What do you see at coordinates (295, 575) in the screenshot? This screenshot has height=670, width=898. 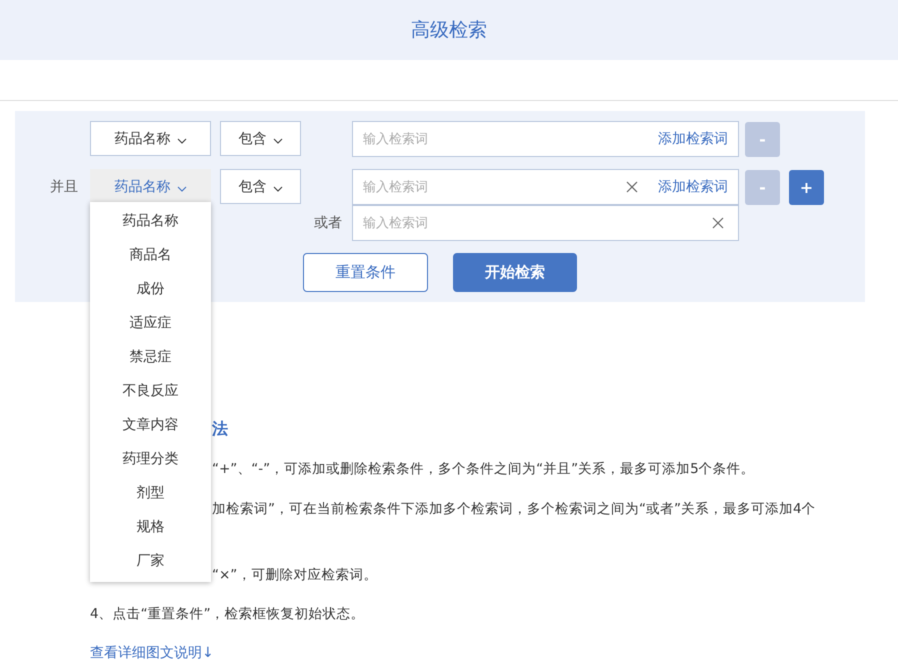 I see `help-text: “×”，可删除对应检索词。` at bounding box center [295, 575].